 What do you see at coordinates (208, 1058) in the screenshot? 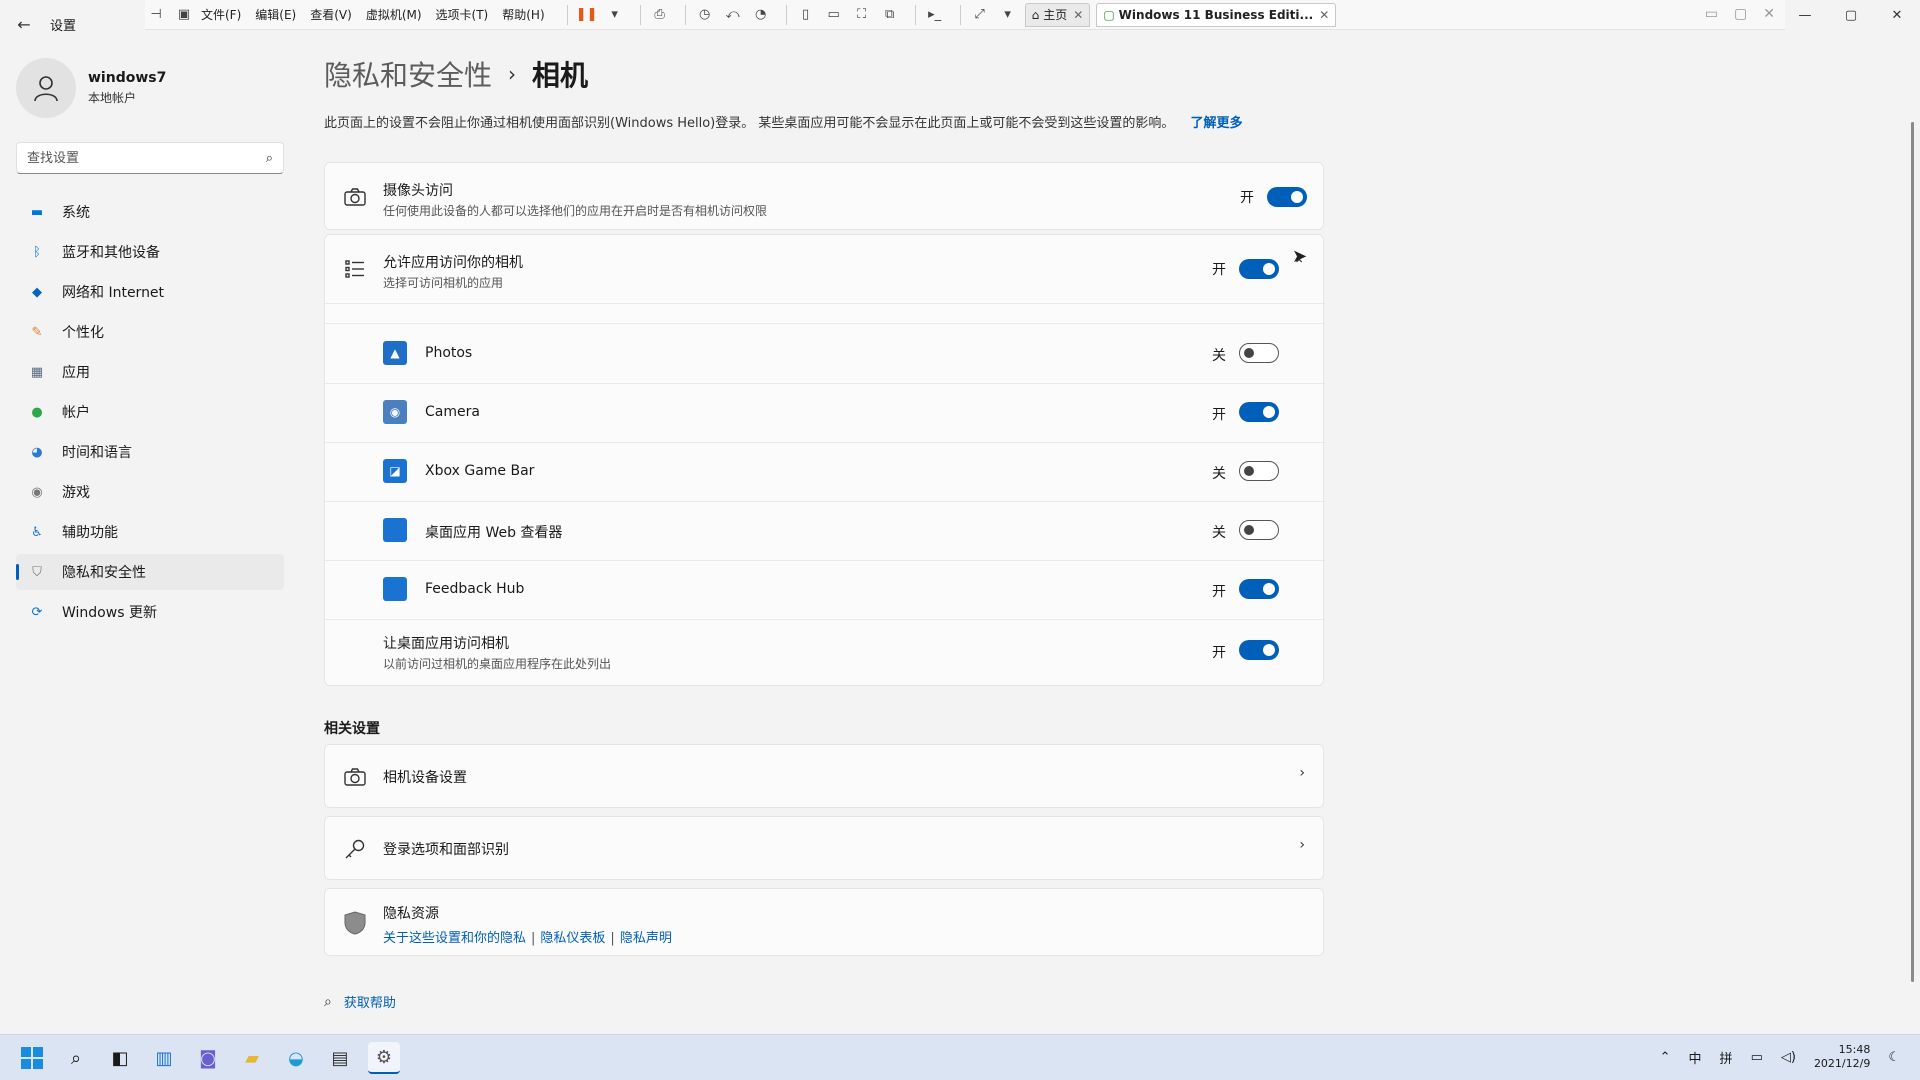
I see `chat-icon: ◙` at bounding box center [208, 1058].